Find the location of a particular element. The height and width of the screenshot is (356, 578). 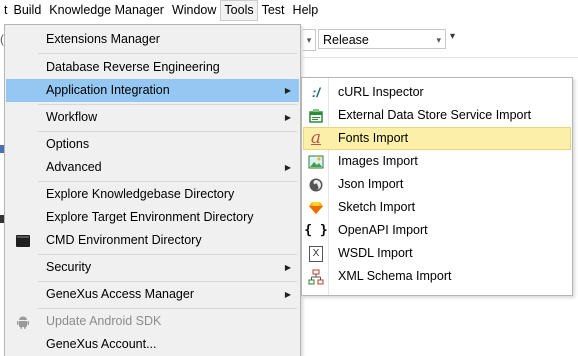

submenu-item-xml-schema-import: XML Schema Import is located at coordinates (437, 276).